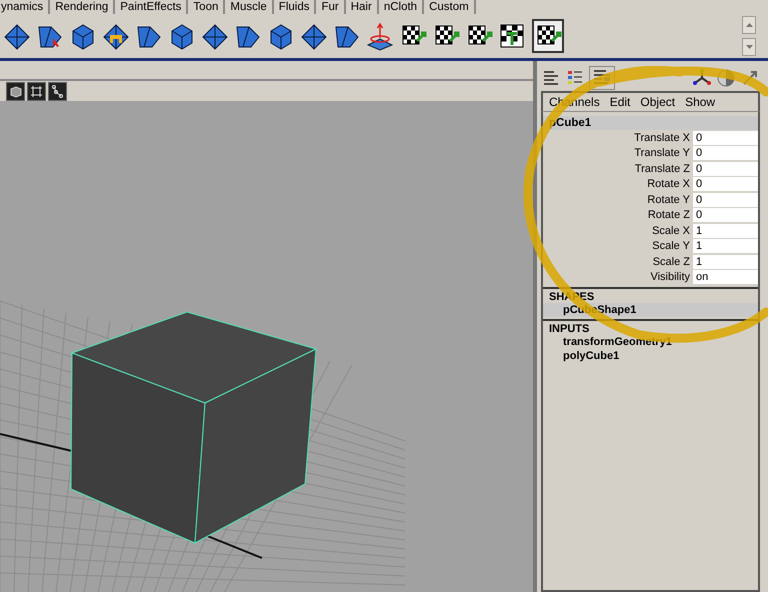 This screenshot has width=768, height=592. Describe the element at coordinates (671, 246) in the screenshot. I see `attribute-label: Scale Y` at that location.